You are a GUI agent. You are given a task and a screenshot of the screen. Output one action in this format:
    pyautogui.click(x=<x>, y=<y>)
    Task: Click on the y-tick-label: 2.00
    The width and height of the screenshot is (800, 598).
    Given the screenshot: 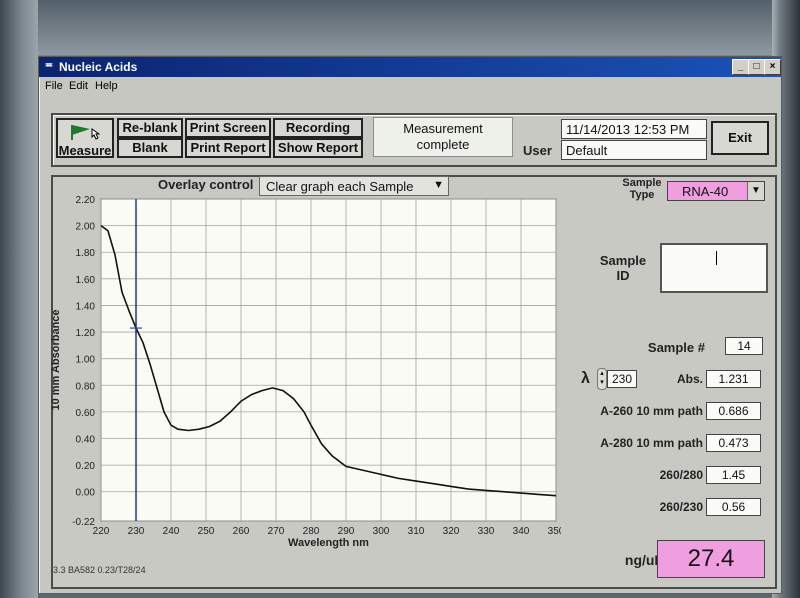 What is the action you would take?
    pyautogui.click(x=86, y=227)
    